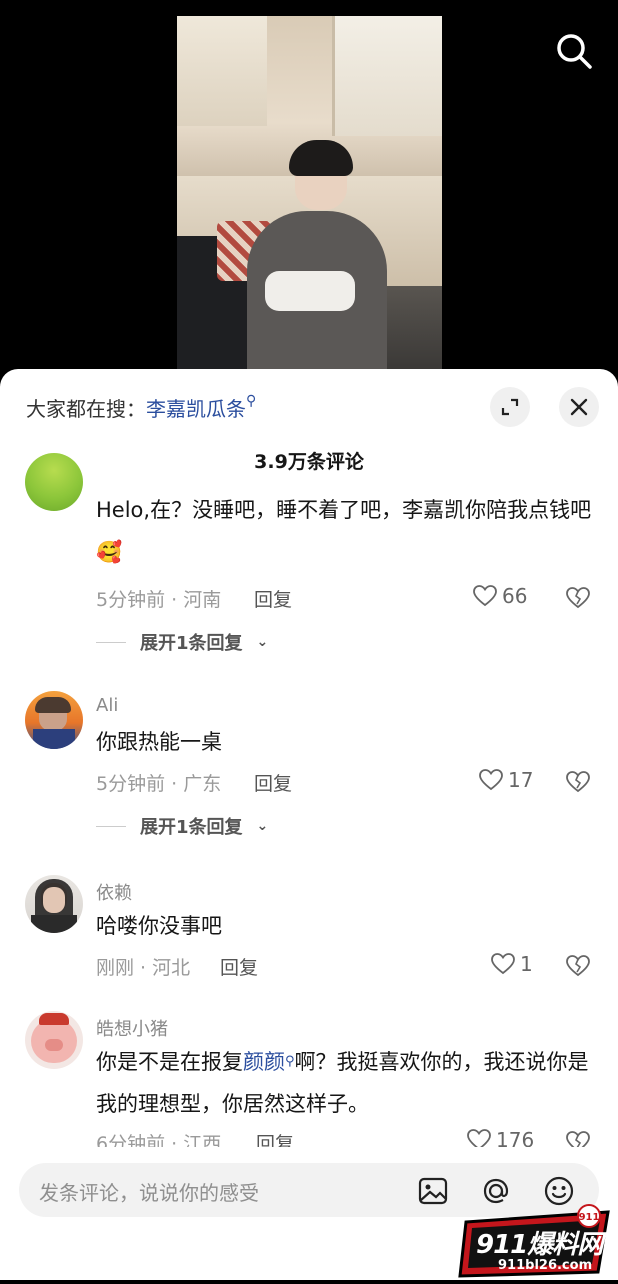 Image resolution: width=618 pixels, height=1284 pixels. Describe the element at coordinates (222, 71) in the screenshot. I see `video-bg-window-left` at that location.